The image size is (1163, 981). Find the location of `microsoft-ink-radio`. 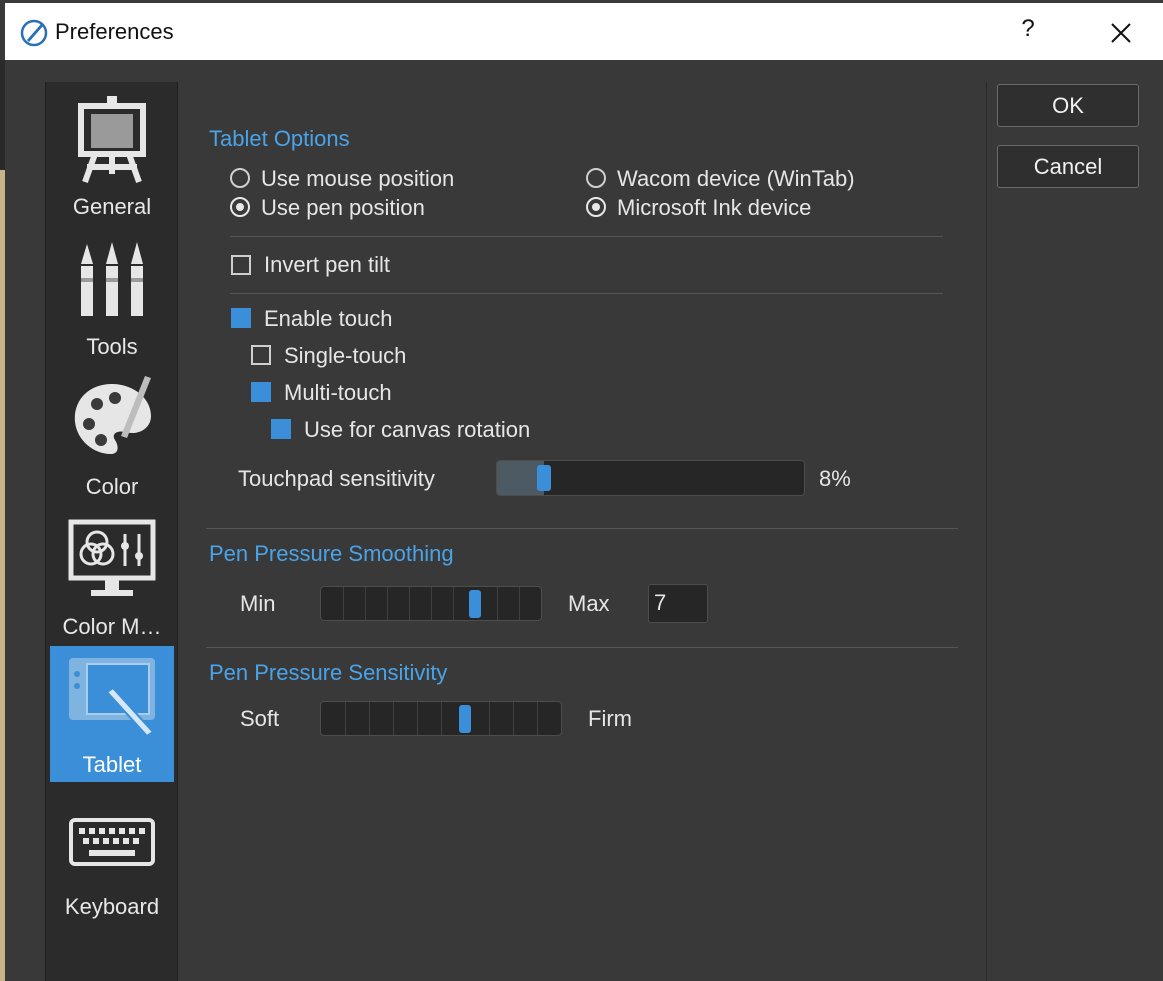

microsoft-ink-radio is located at coordinates (596, 207).